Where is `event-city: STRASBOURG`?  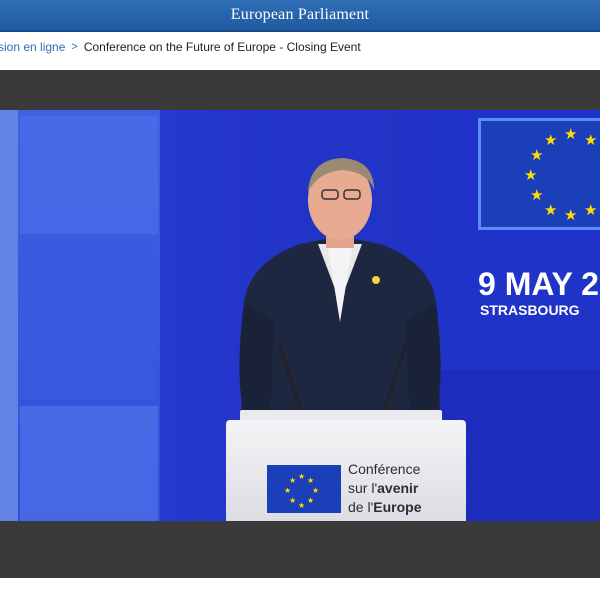
event-city: STRASBOURG is located at coordinates (530, 310).